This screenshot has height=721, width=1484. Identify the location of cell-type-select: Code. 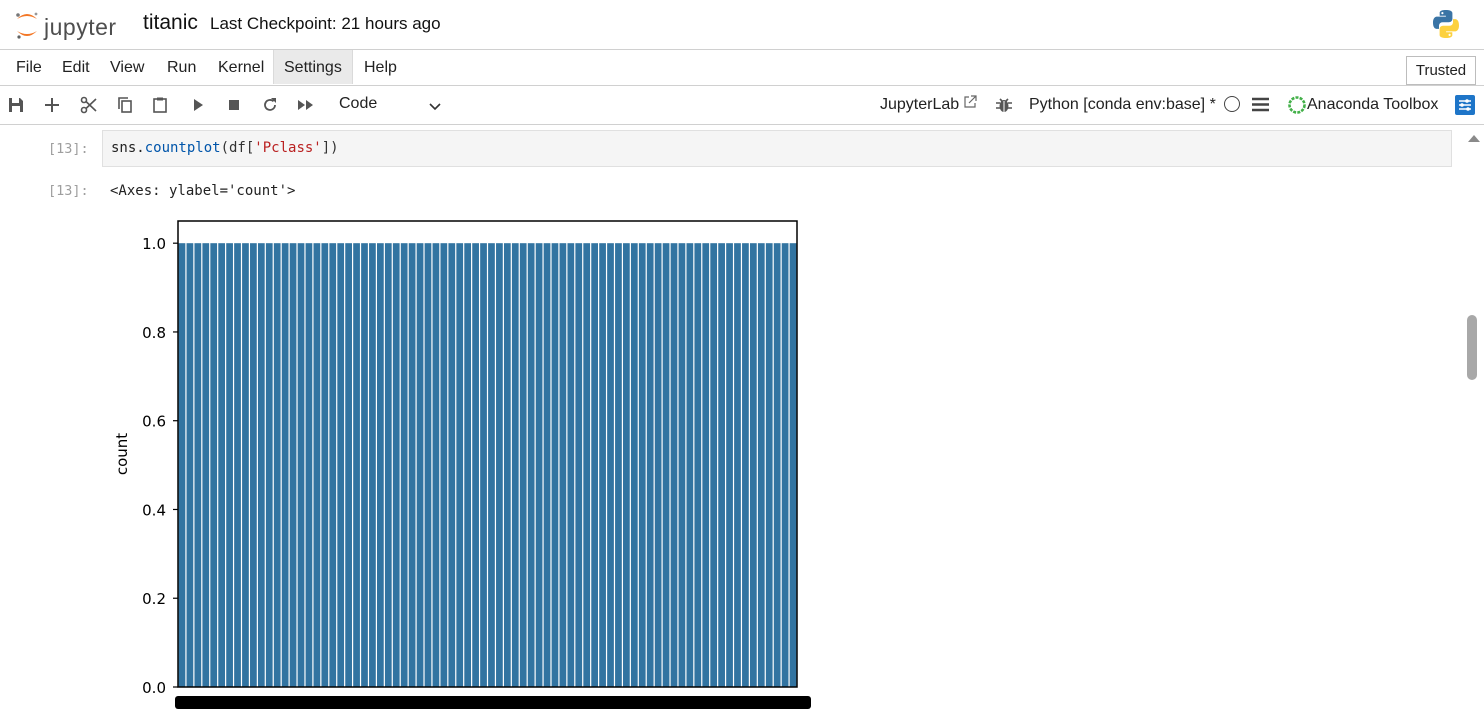
(358, 104).